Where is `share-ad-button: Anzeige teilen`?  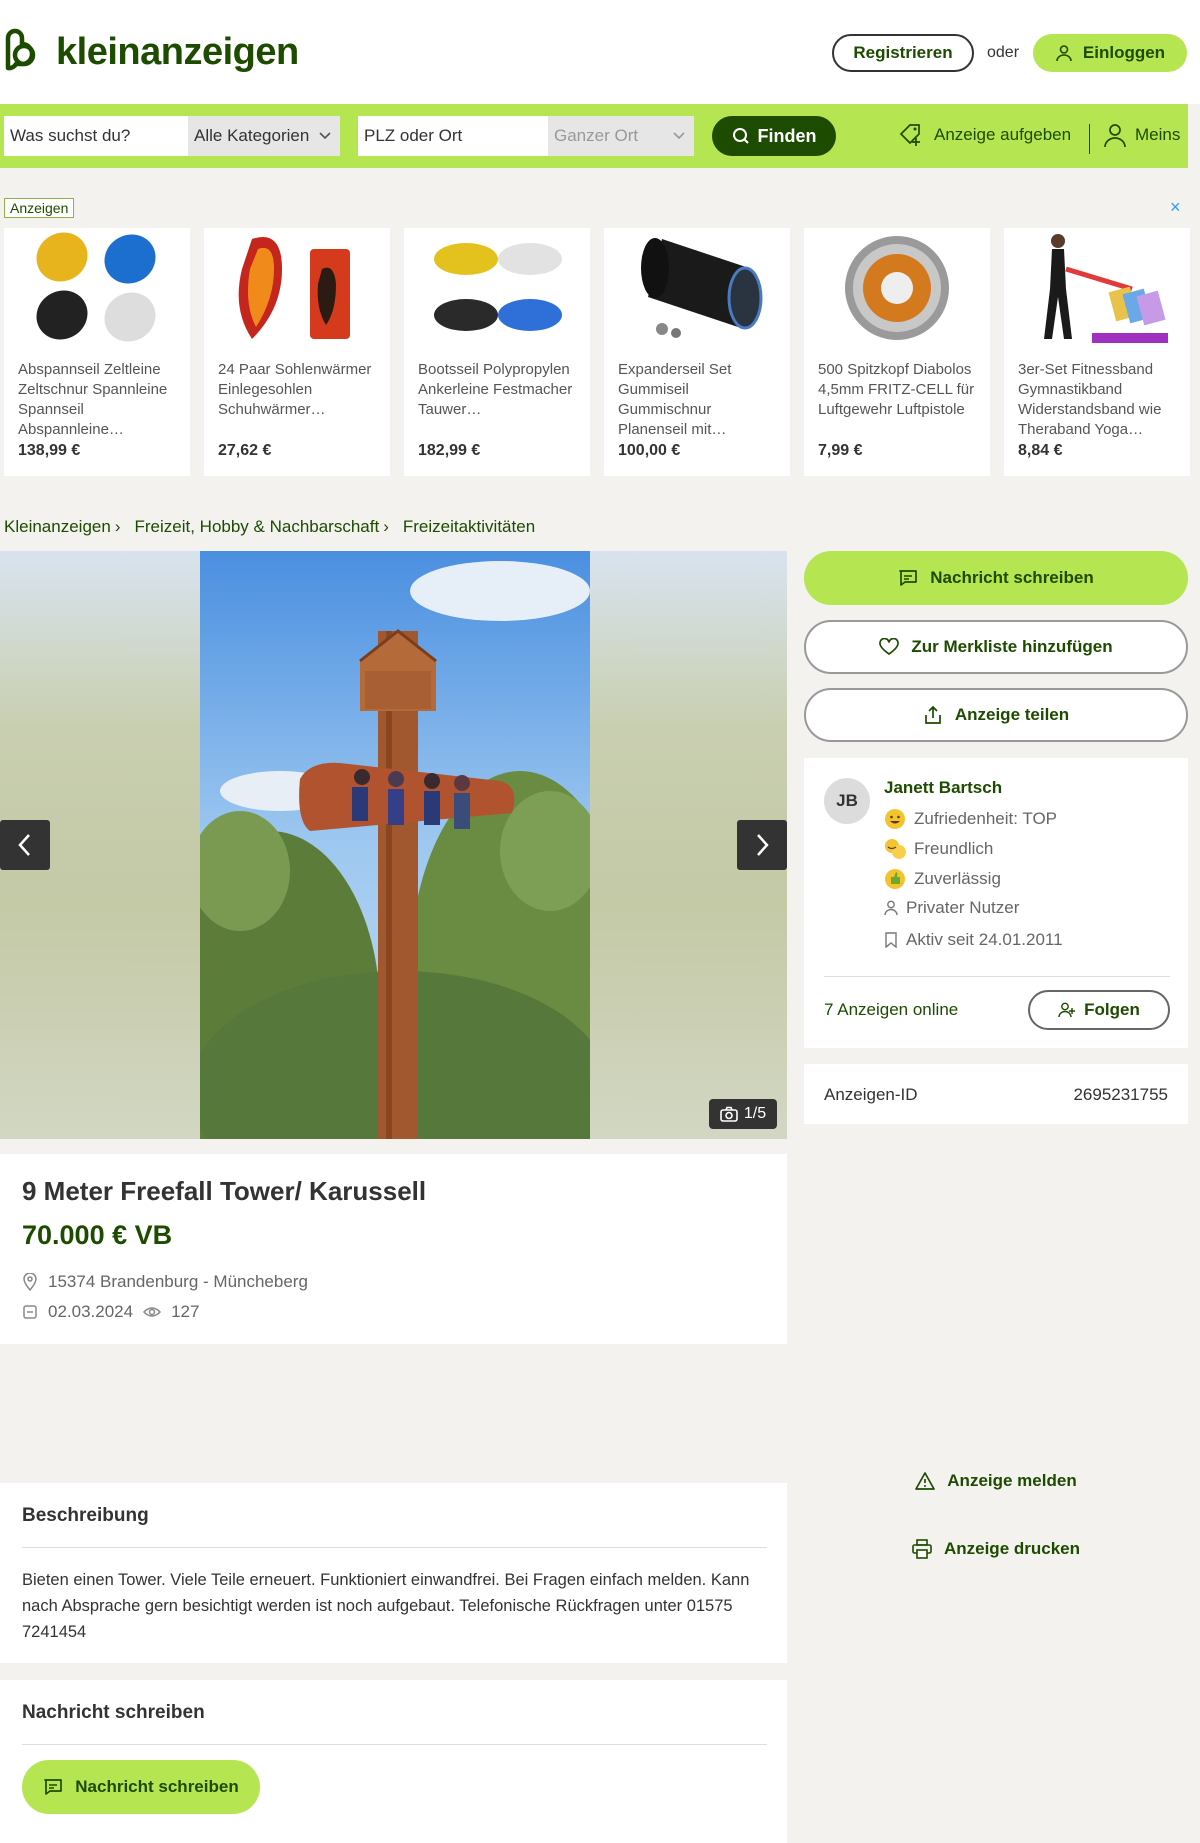
share-ad-button: Anzeige teilen is located at coordinates (996, 715).